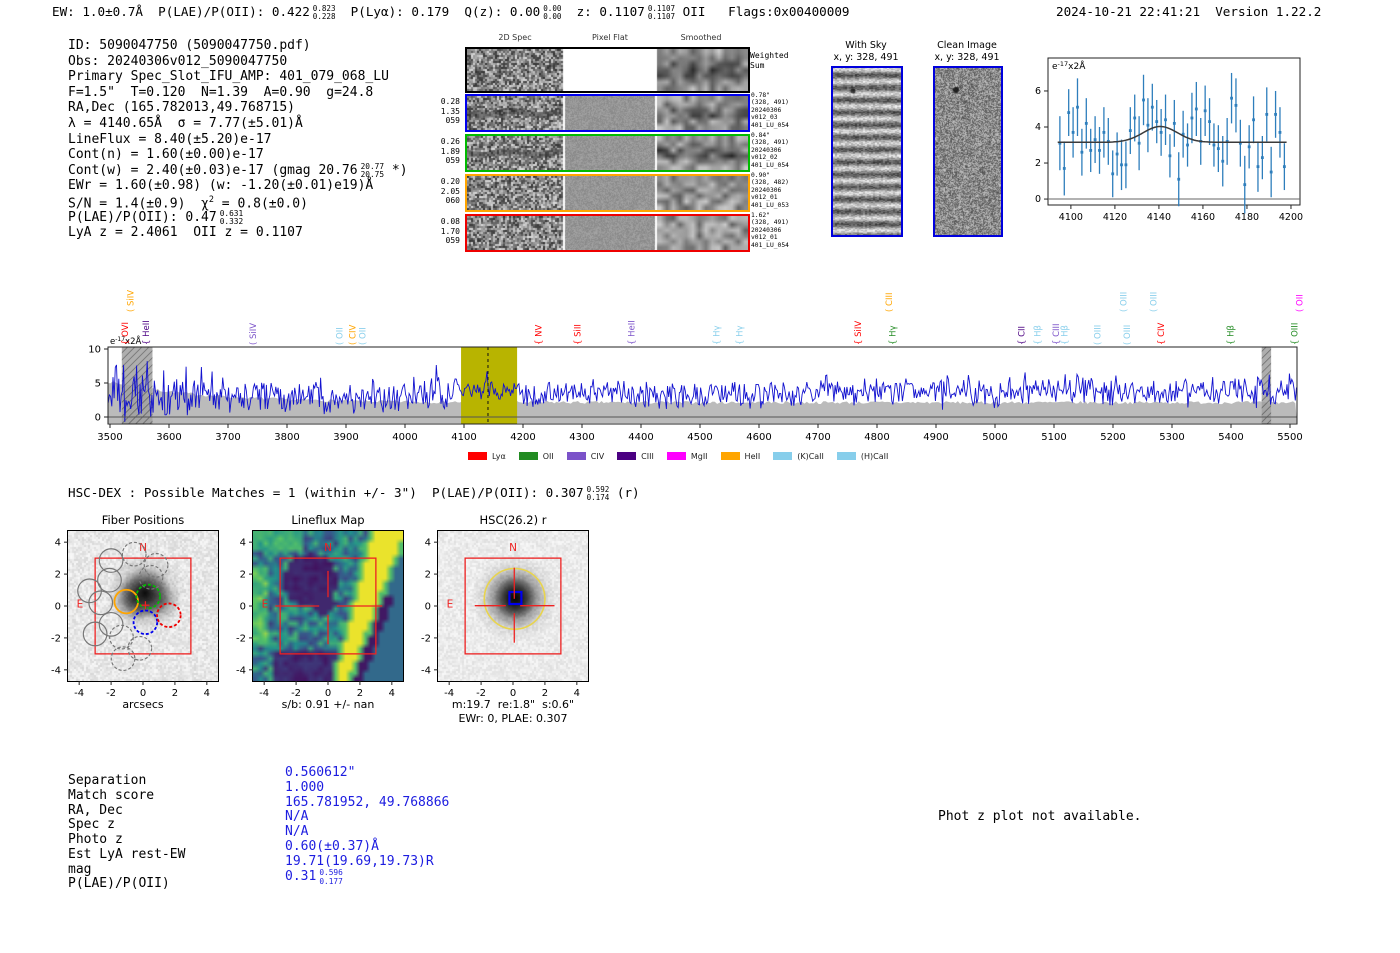 The height and width of the screenshot is (953, 1400). What do you see at coordinates (166, 155) in the screenshot?
I see `info-line: Cont(n) = 1.60(±0.00)e-17` at bounding box center [166, 155].